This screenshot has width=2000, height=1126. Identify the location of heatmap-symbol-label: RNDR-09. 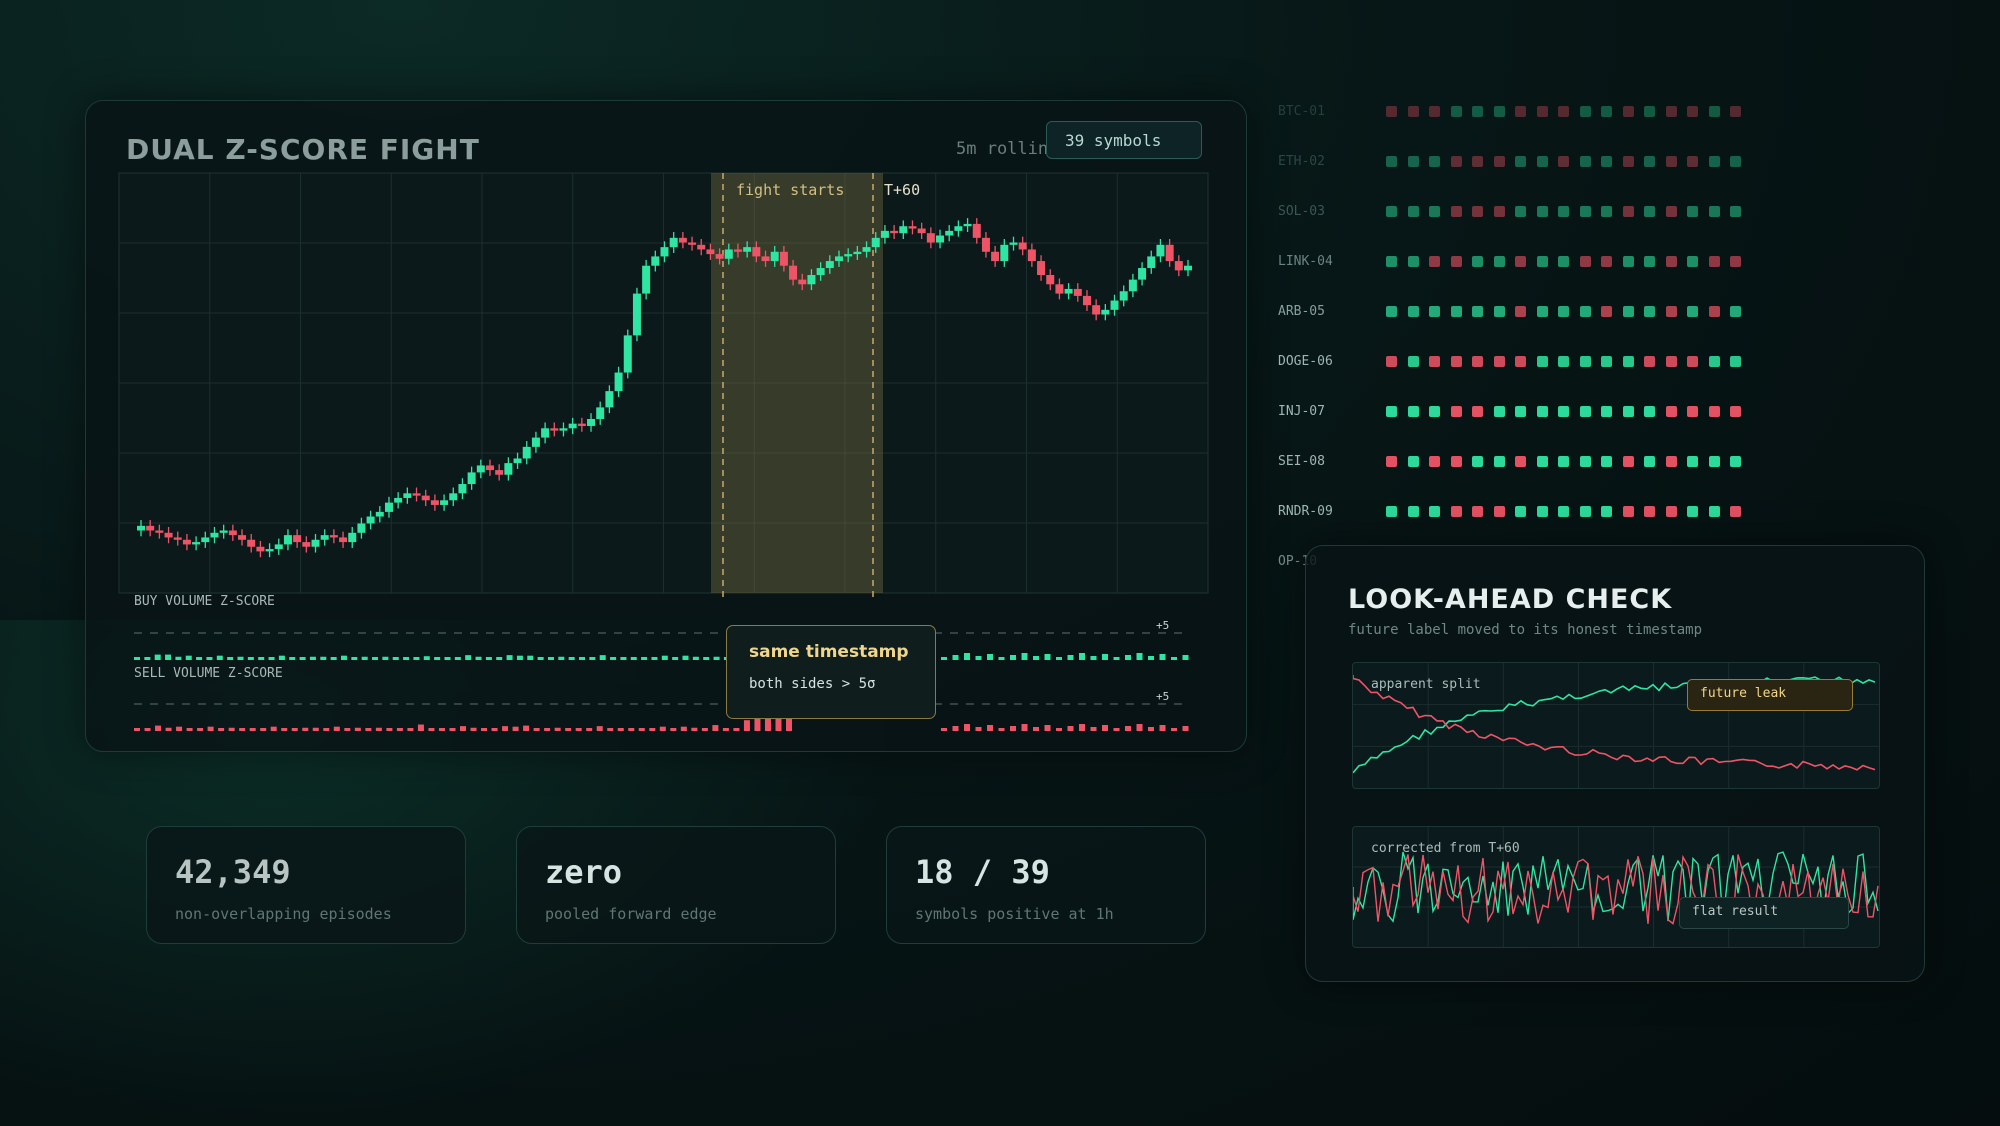
(1305, 511).